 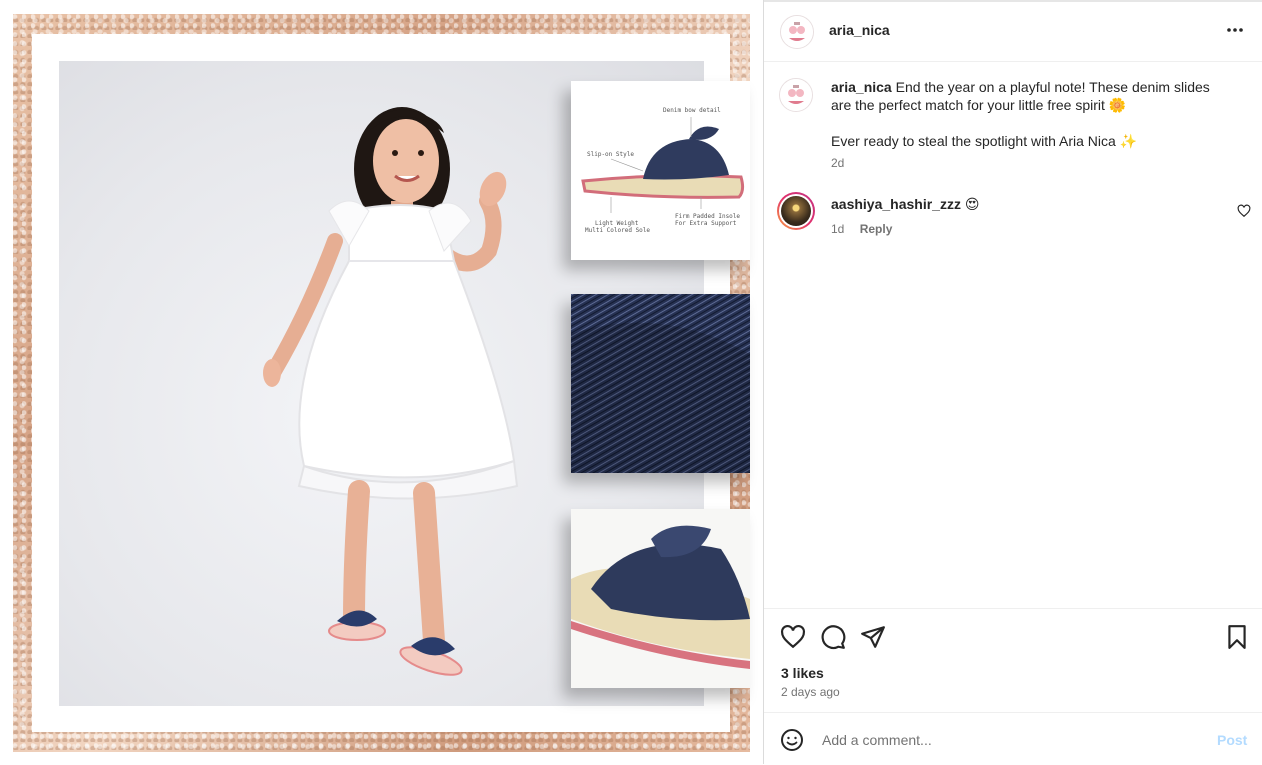 What do you see at coordinates (1237, 637) in the screenshot?
I see `bookmark-icon` at bounding box center [1237, 637].